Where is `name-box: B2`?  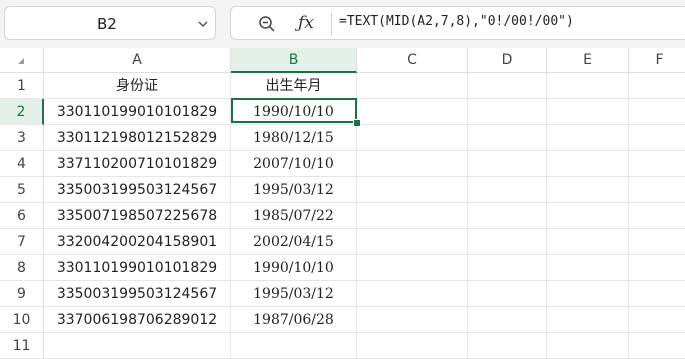
name-box: B2 is located at coordinates (110, 23).